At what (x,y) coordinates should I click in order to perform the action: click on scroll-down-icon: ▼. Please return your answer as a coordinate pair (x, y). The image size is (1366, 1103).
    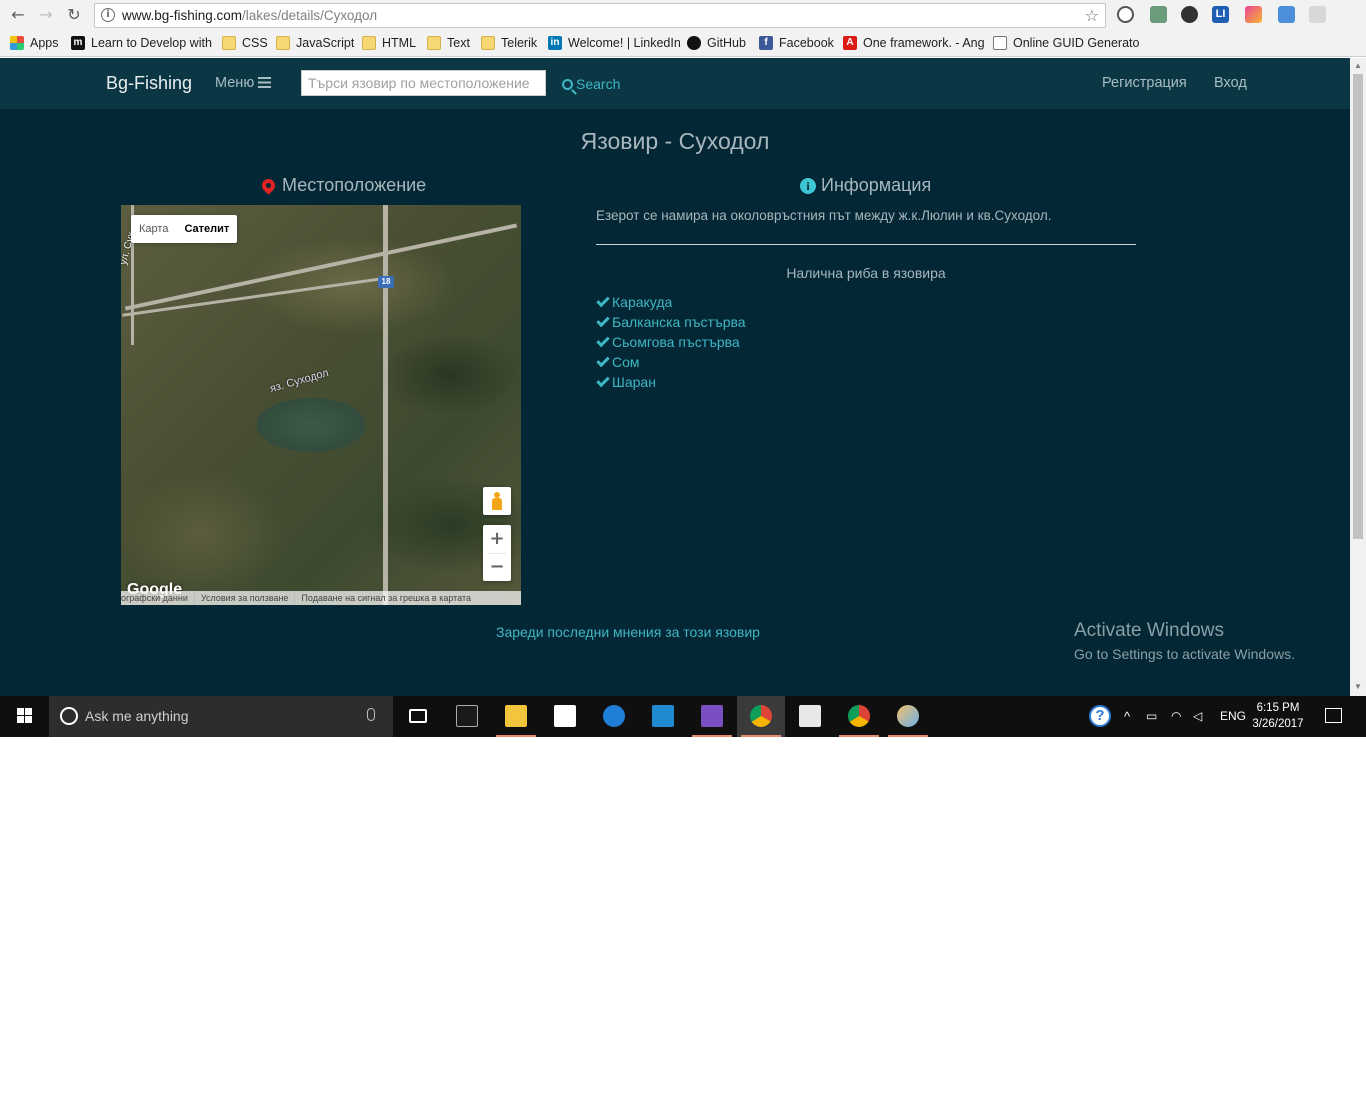
    Looking at the image, I should click on (1358, 686).